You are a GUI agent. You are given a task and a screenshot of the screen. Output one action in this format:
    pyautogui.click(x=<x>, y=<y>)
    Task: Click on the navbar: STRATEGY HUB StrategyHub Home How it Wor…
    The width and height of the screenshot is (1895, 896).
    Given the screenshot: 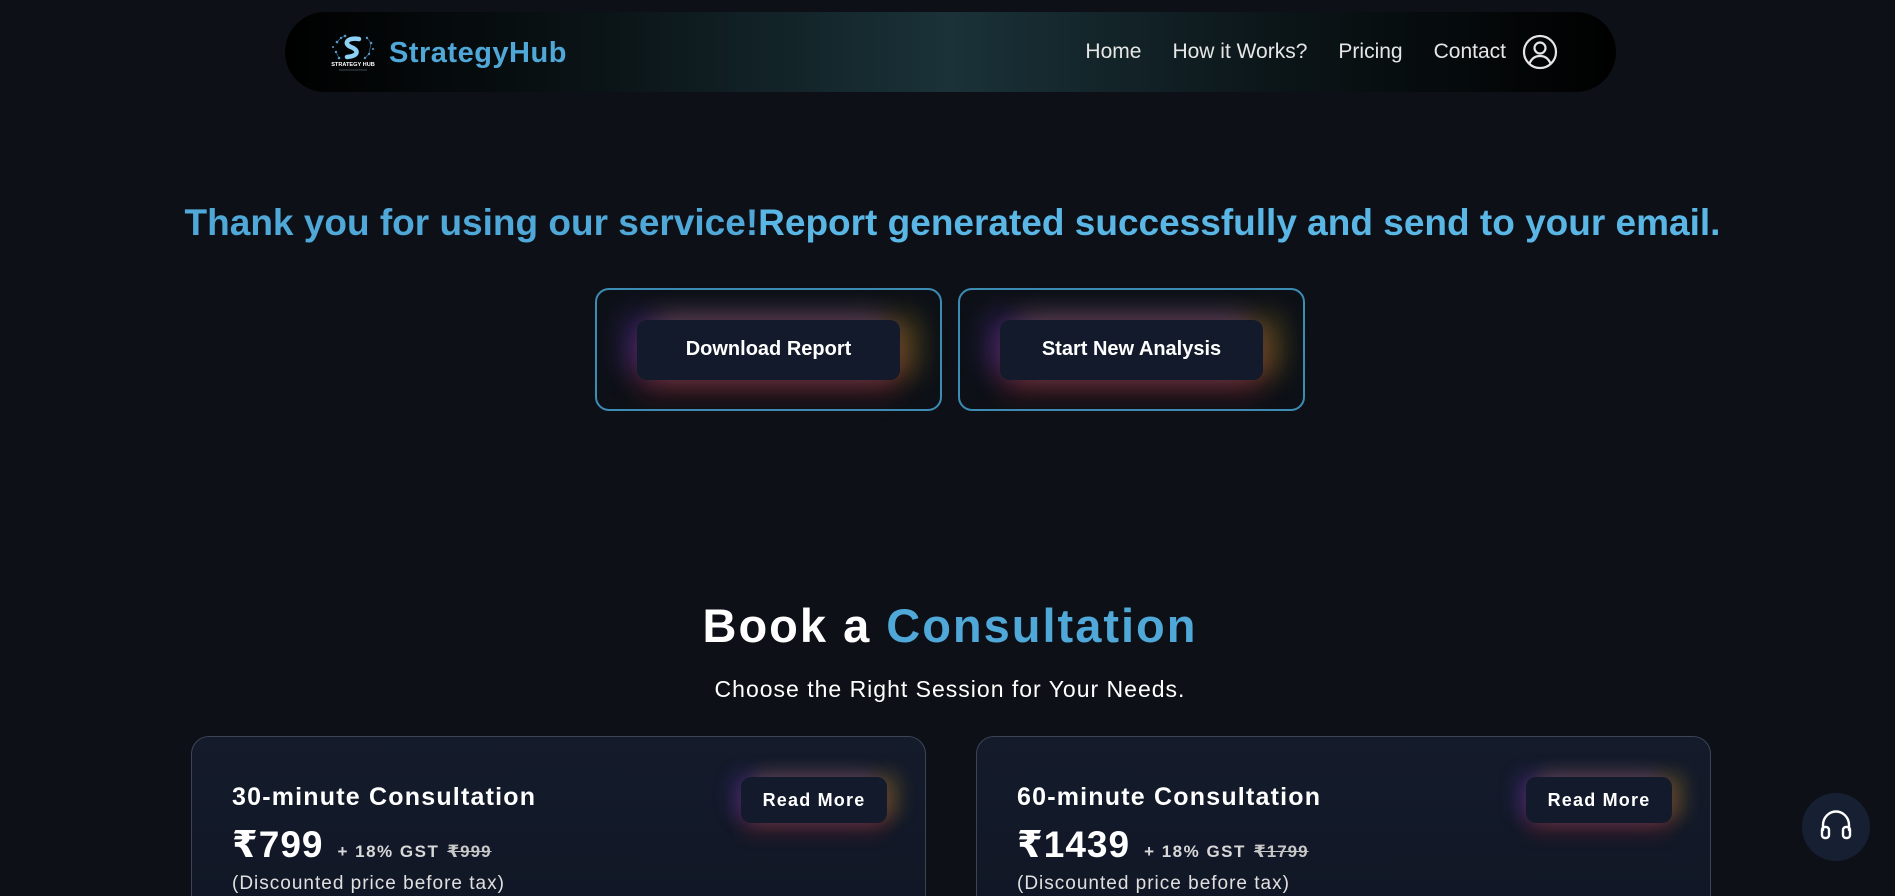 What is the action you would take?
    pyautogui.click(x=950, y=52)
    